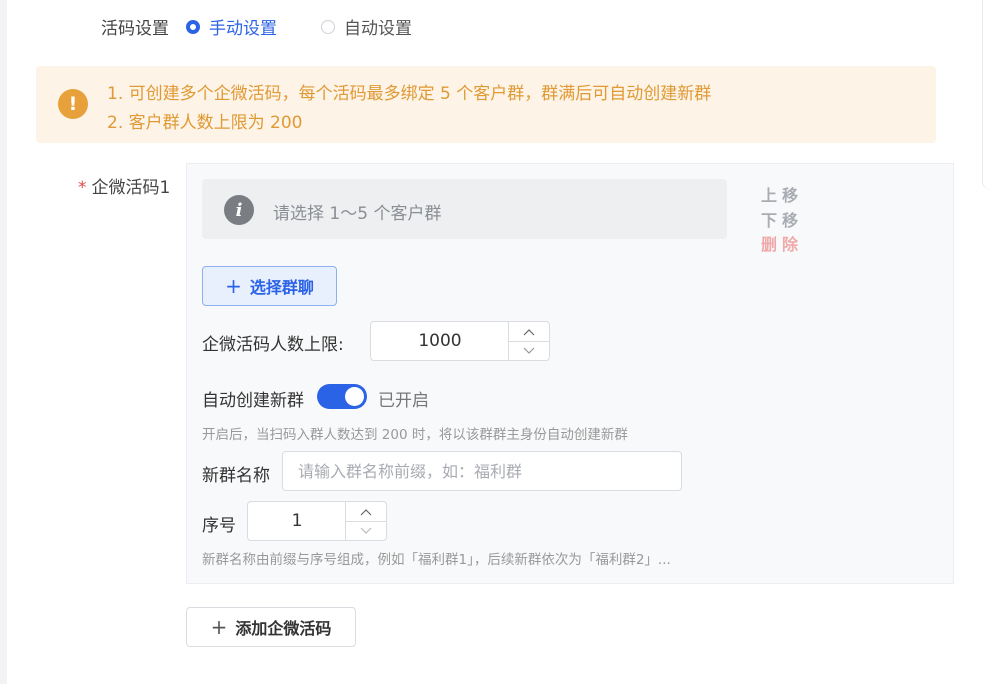 The height and width of the screenshot is (684, 990). I want to click on code-item-title: 企微活码1, so click(131, 188).